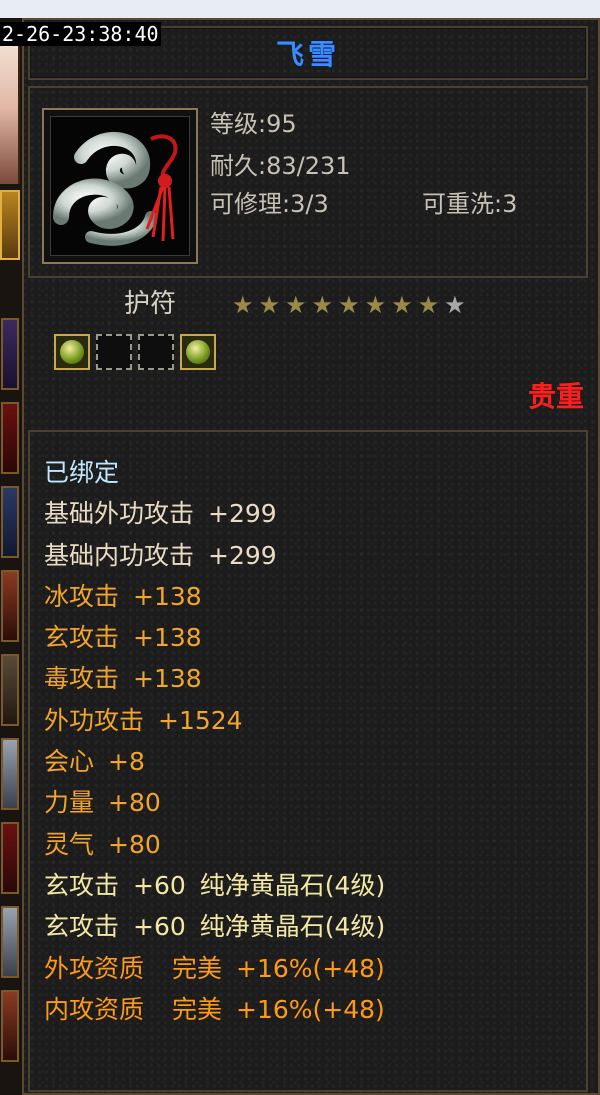  I want to click on property-row: 毒攻击 +138, so click(214, 678).